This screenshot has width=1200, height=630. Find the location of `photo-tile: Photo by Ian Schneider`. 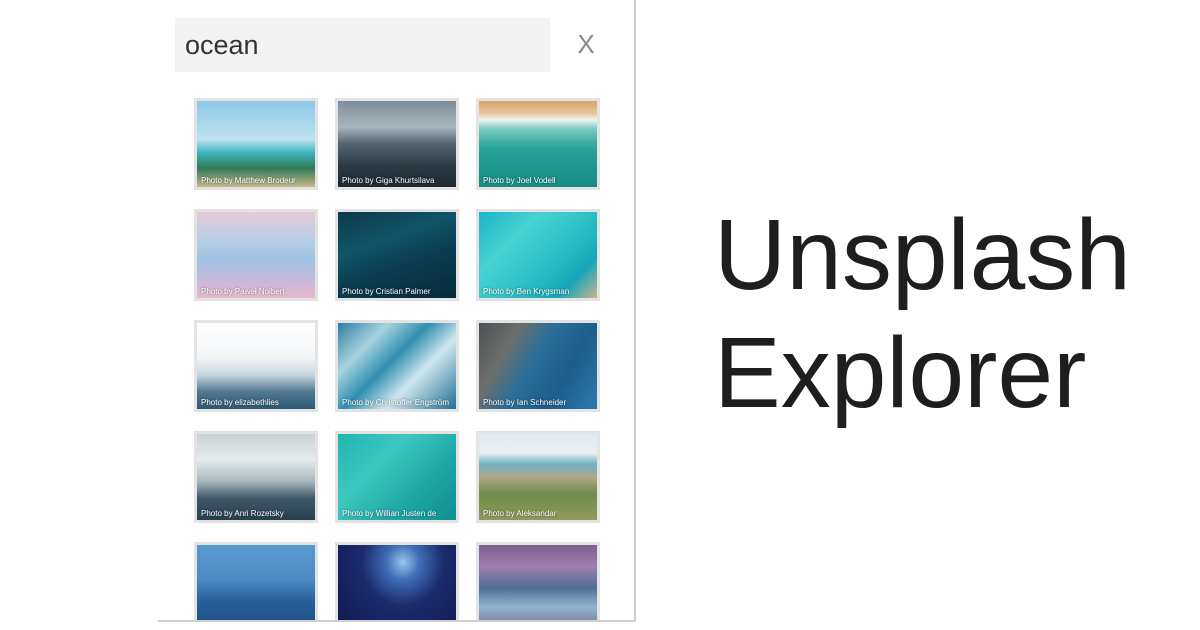

photo-tile: Photo by Ian Schneider is located at coordinates (538, 366).